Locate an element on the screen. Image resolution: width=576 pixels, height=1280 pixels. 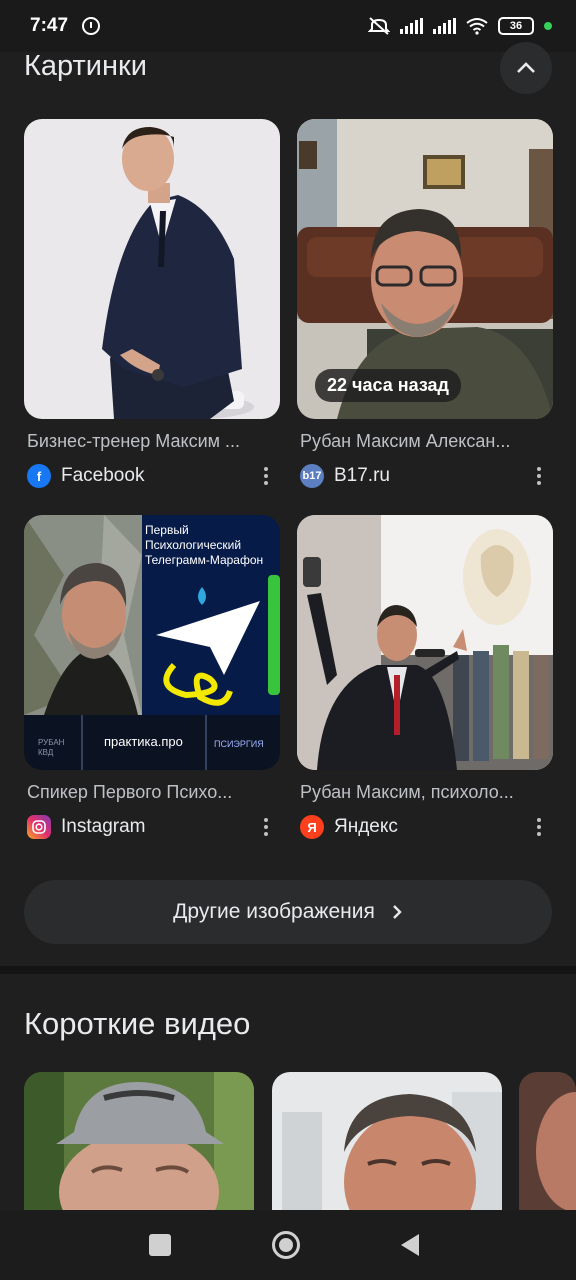
signal-icon is located at coordinates (411, 26).